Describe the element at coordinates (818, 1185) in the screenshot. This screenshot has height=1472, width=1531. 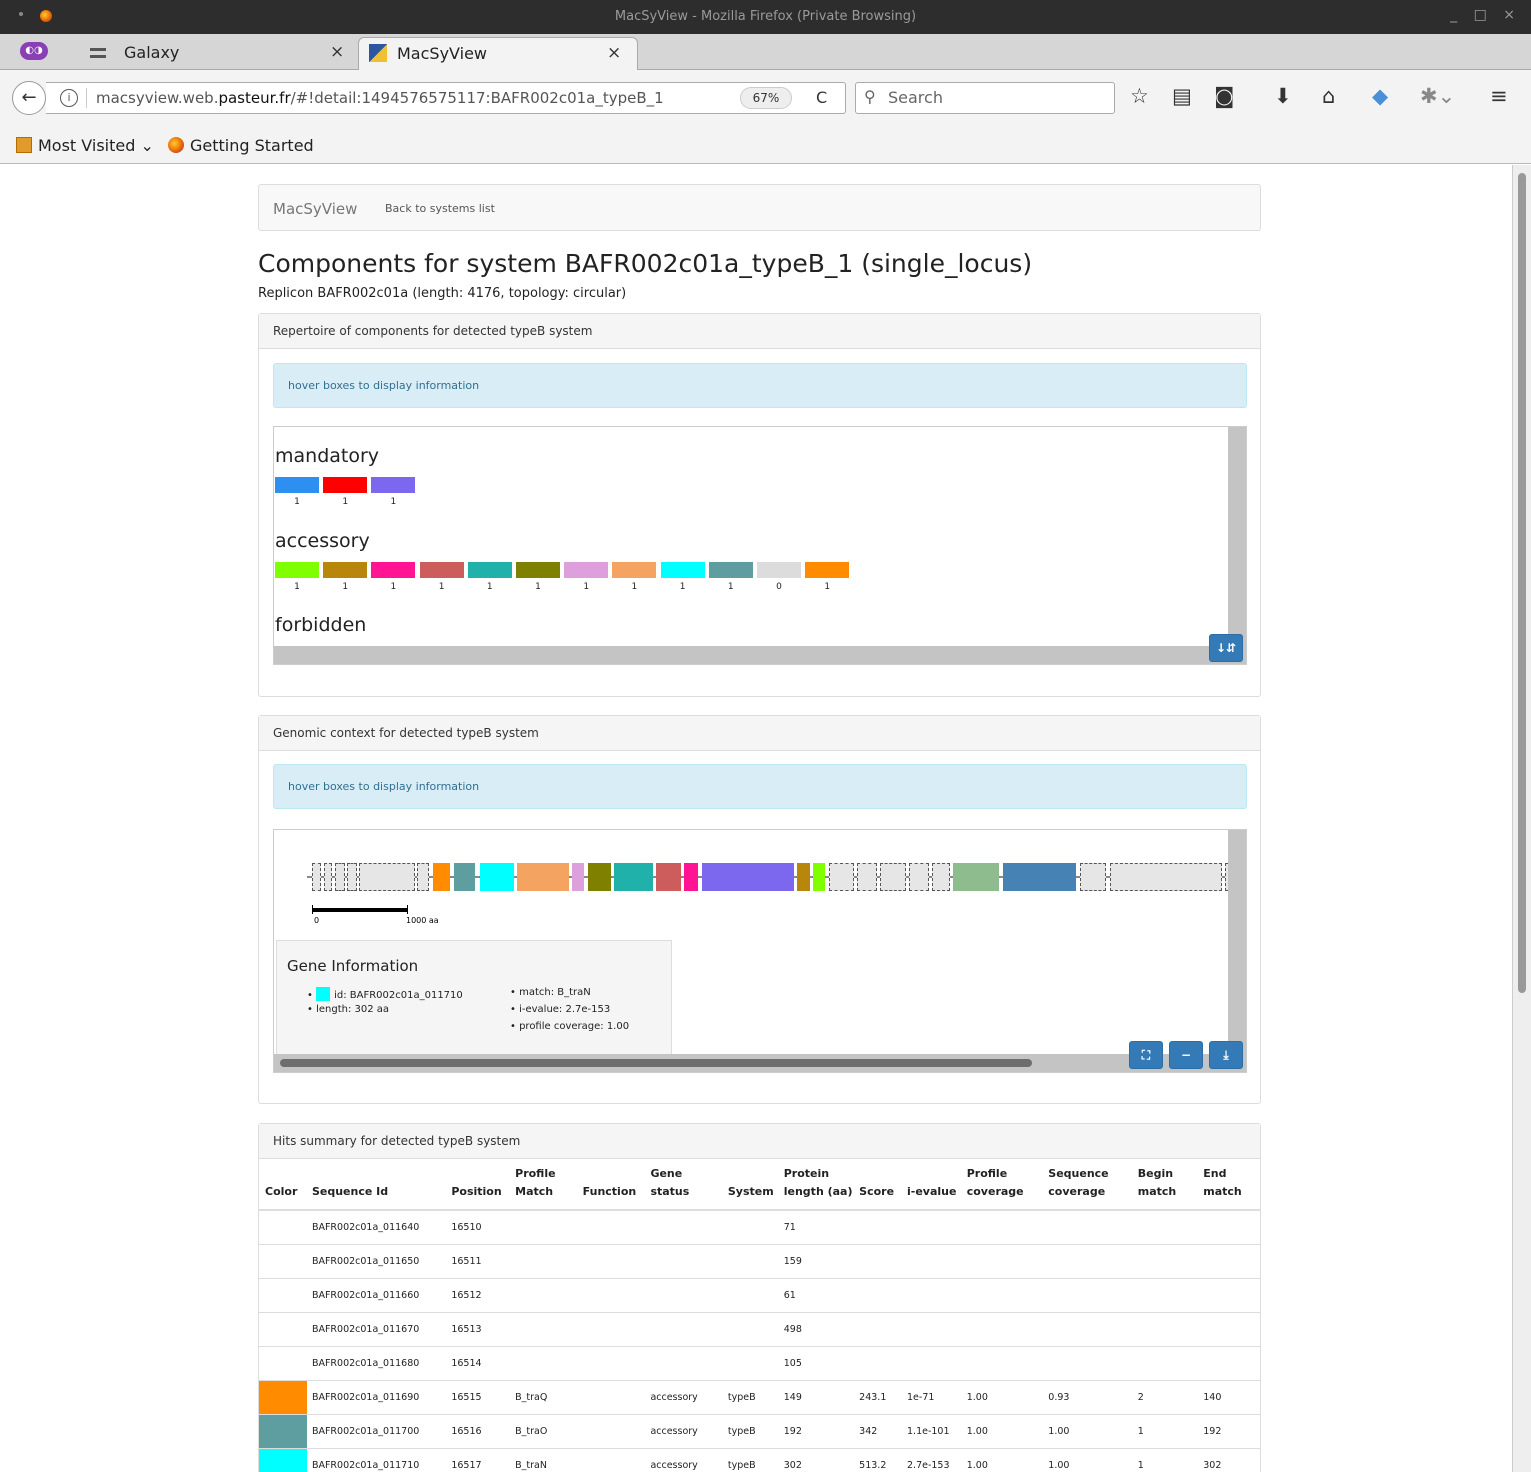
I see `column-header: Protein length (aa)` at that location.